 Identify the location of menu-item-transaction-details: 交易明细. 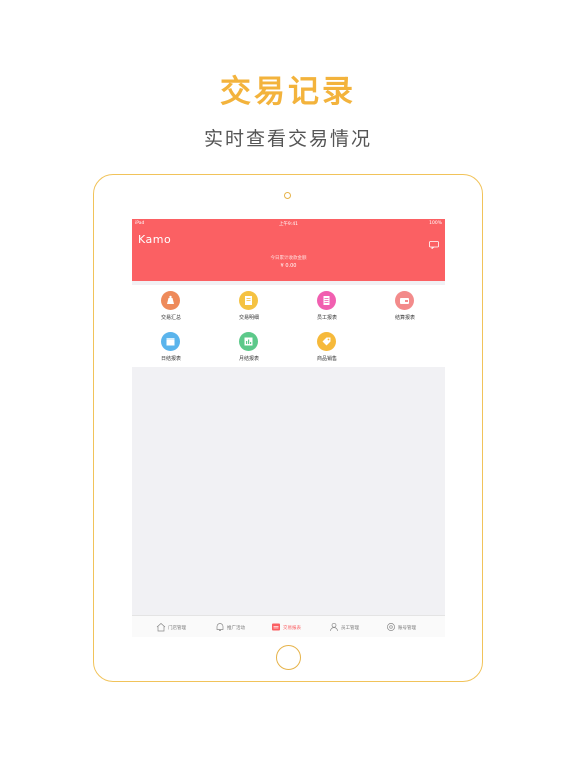
(249, 305).